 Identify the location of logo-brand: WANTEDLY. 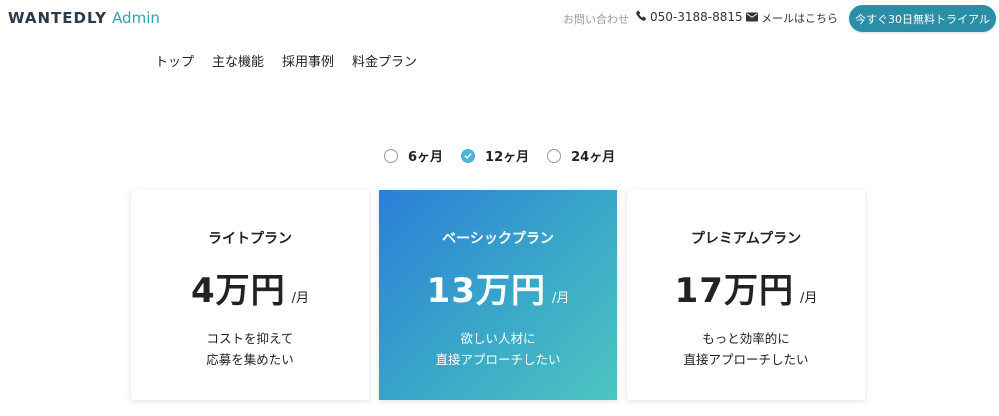
(58, 18).